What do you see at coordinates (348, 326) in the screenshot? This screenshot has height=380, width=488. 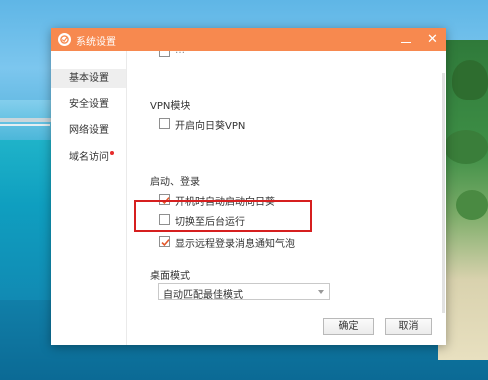 I see `ok-button: 确定` at bounding box center [348, 326].